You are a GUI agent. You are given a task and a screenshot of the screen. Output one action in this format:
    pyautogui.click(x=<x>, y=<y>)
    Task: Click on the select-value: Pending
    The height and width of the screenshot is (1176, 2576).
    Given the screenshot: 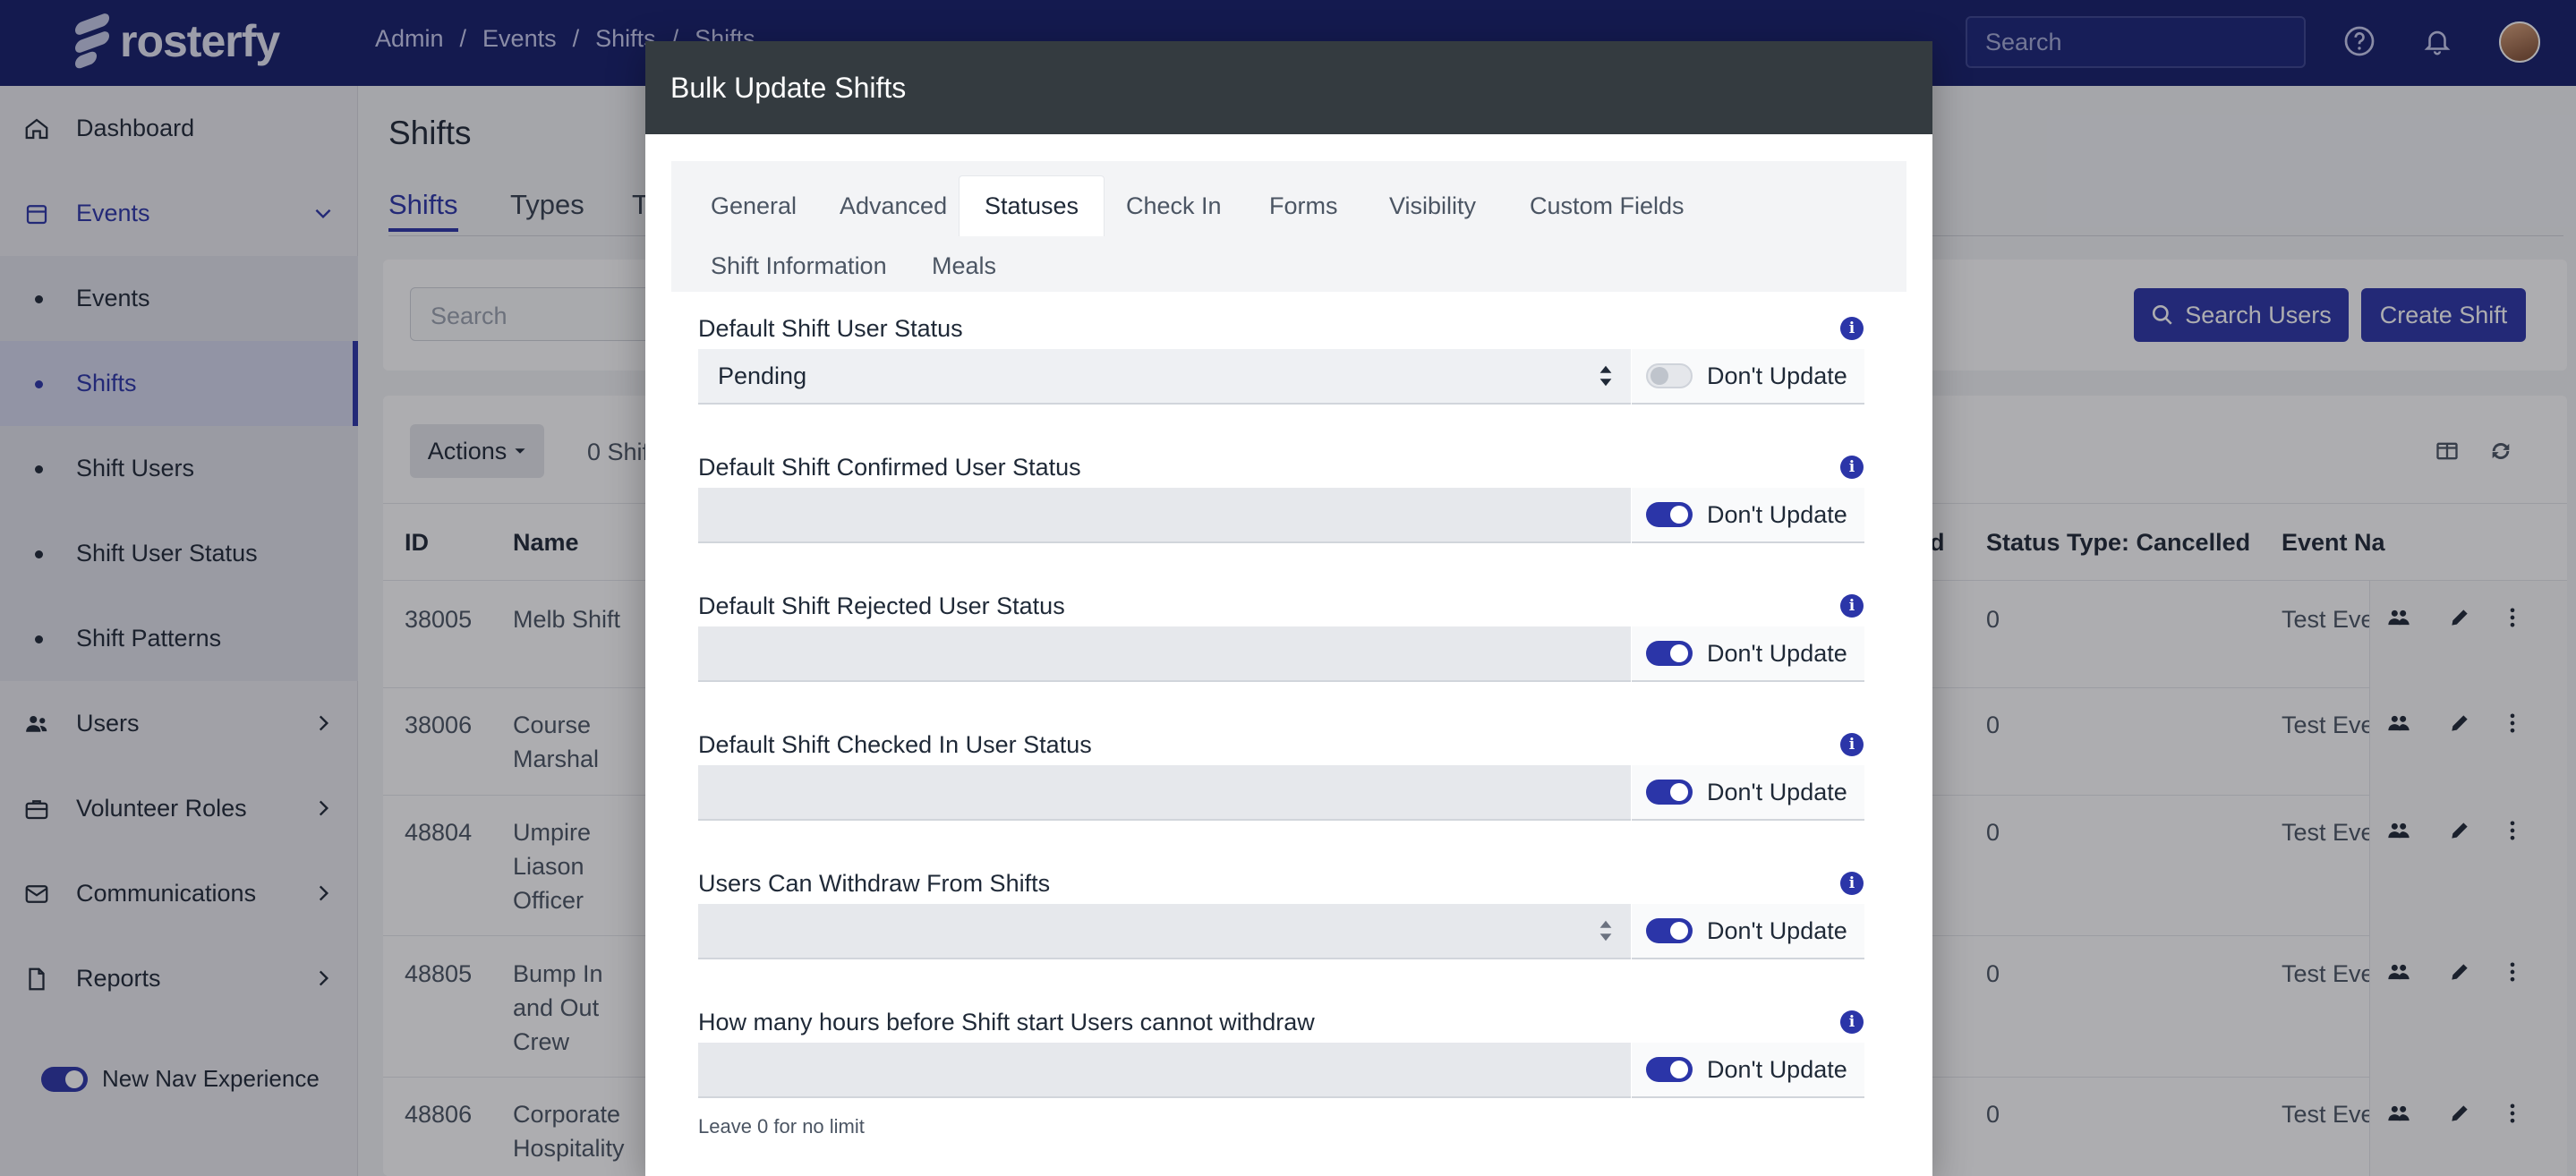 What is the action you would take?
    pyautogui.click(x=762, y=375)
    